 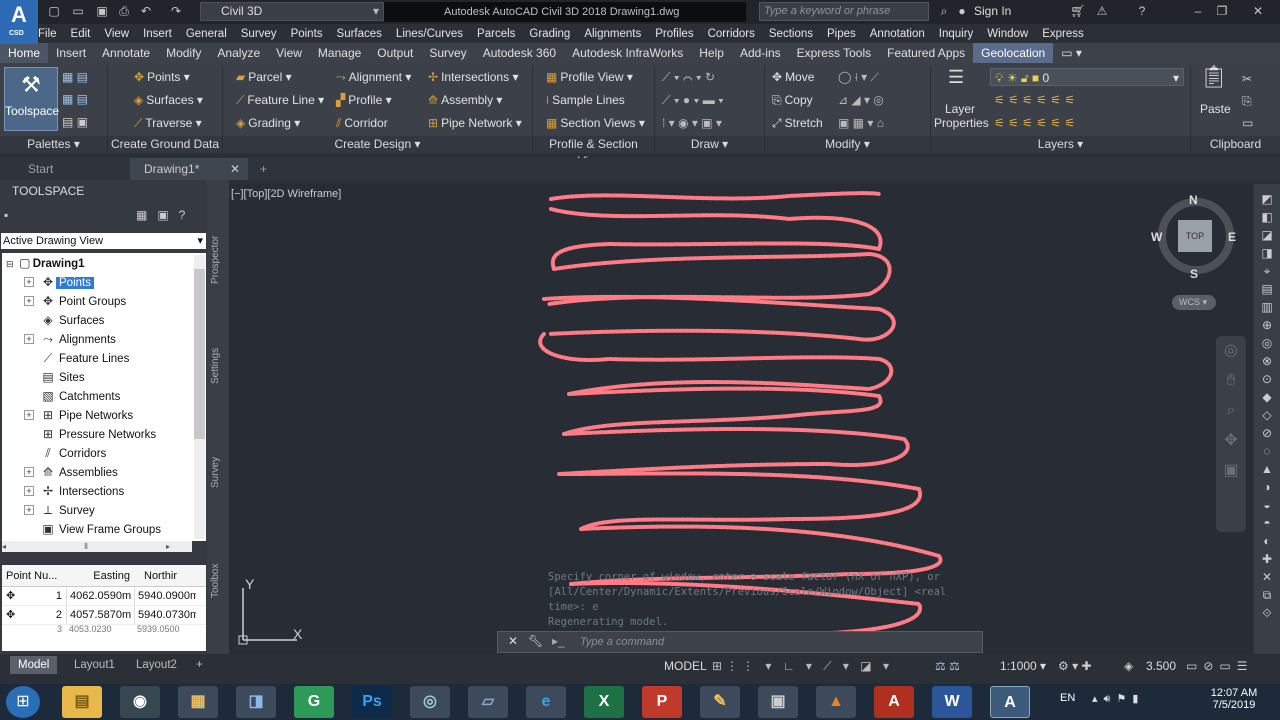 What do you see at coordinates (693, 100) in the screenshot?
I see `draw-shape-tools: ⟋ ▾ ● ▾ ▬ ▾` at bounding box center [693, 100].